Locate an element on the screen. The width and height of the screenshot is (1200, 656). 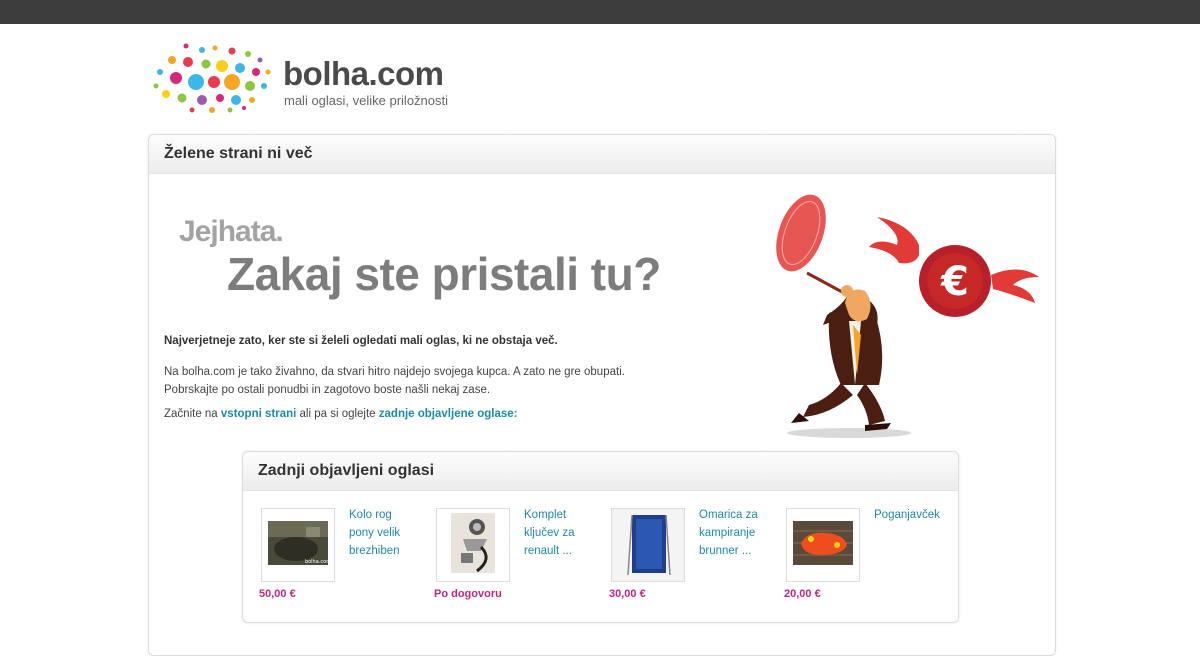
man-chasing-euro-illustration: € is located at coordinates (907, 316).